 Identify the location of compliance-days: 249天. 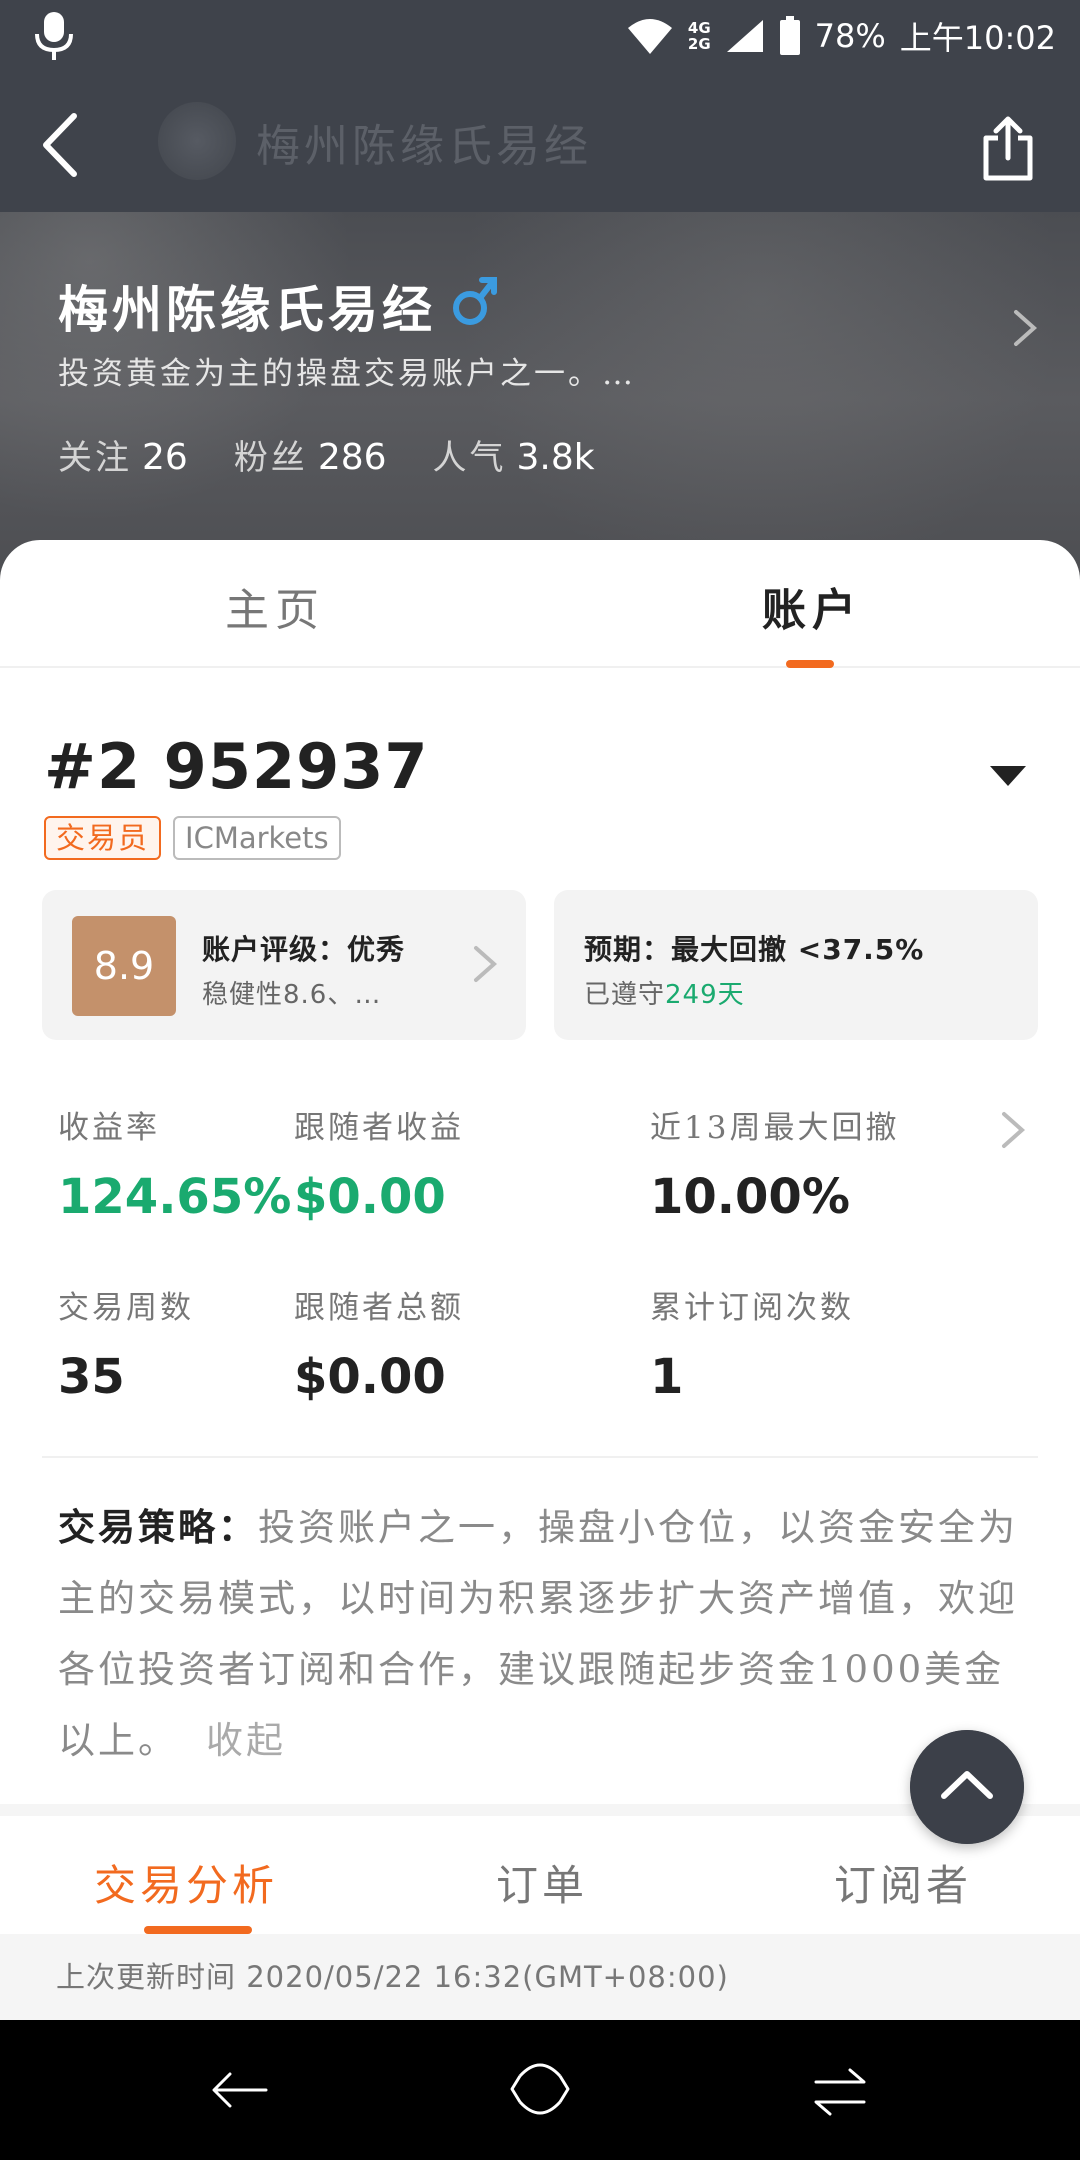
(705, 995).